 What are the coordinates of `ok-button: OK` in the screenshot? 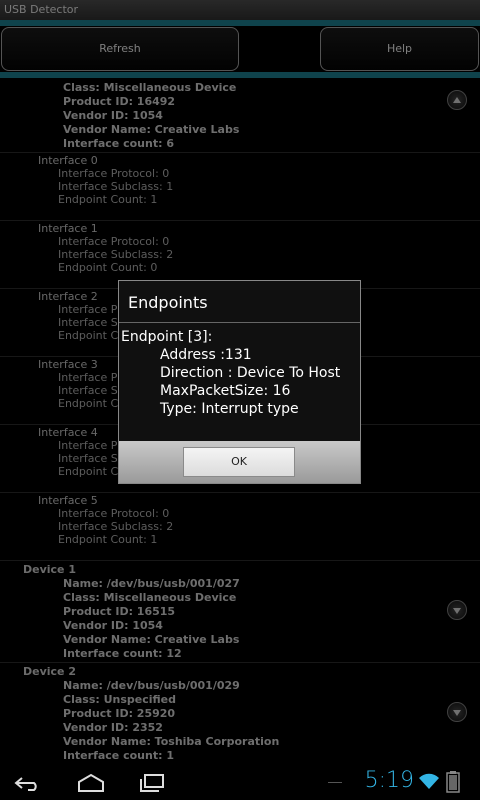 It's located at (239, 462).